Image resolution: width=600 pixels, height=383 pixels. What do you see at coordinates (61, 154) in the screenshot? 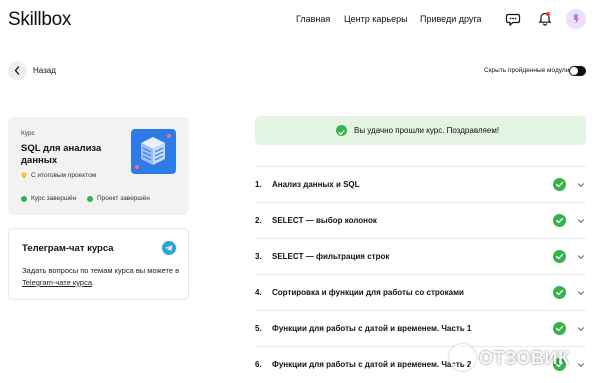
I see `course-title: SQL для анализа данных` at bounding box center [61, 154].